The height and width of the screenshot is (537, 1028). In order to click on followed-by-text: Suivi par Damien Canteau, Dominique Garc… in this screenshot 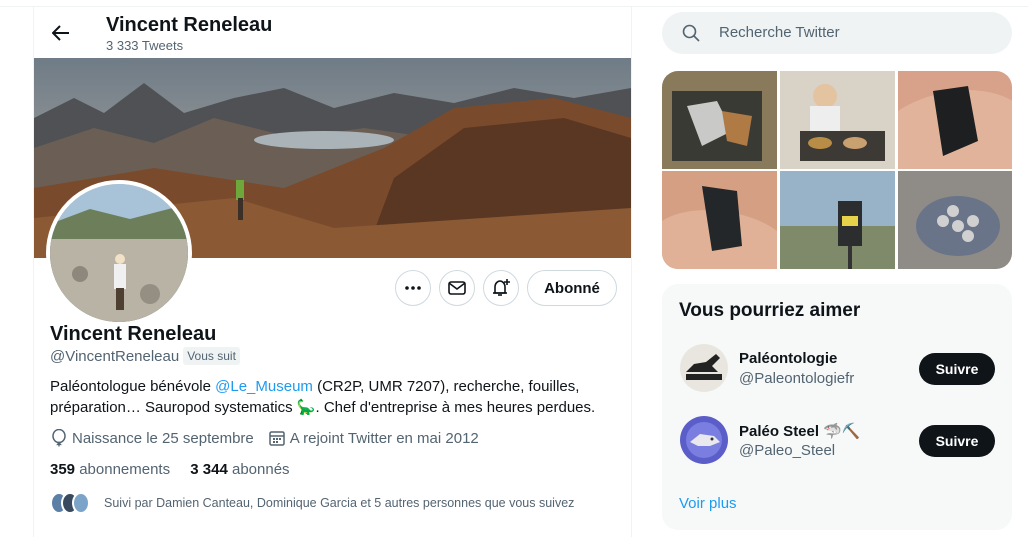, I will do `click(339, 503)`.